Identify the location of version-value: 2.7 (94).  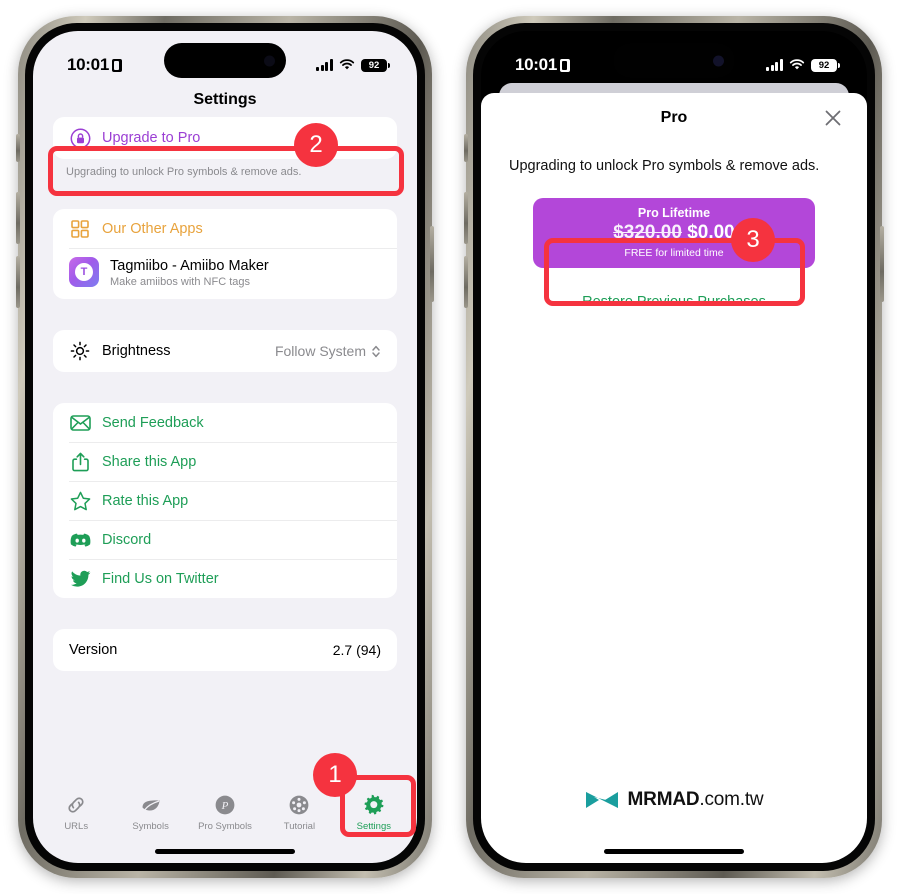
(356, 650).